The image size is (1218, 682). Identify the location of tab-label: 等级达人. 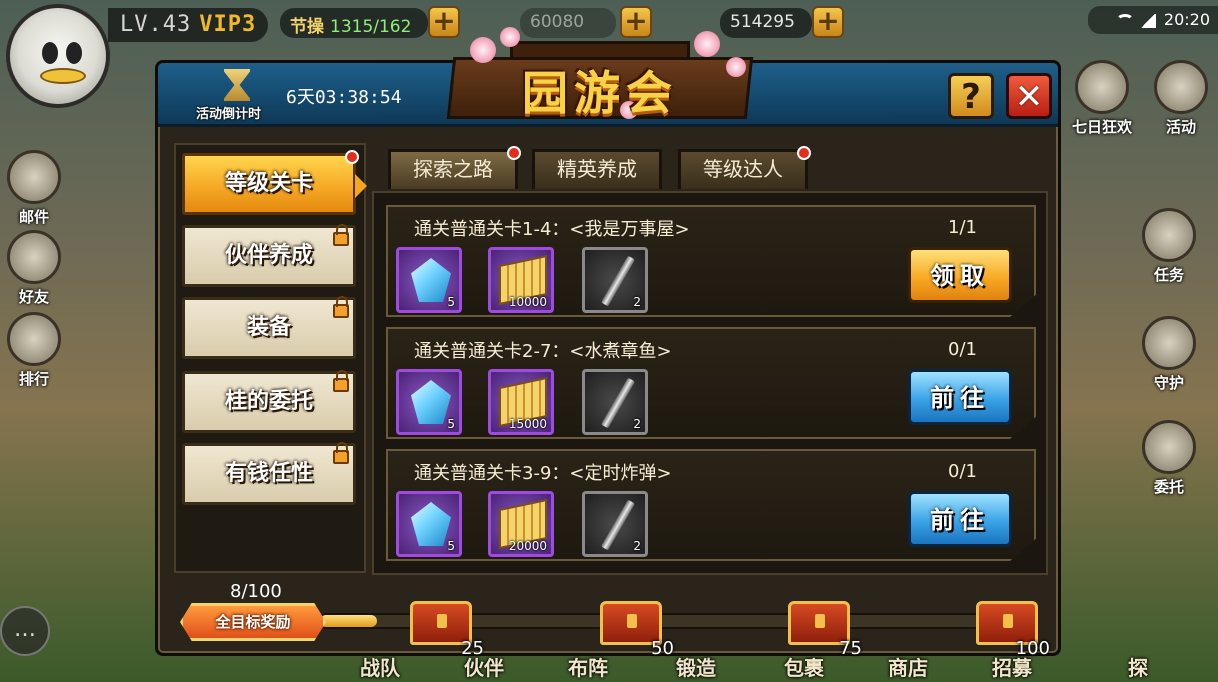
(743, 169).